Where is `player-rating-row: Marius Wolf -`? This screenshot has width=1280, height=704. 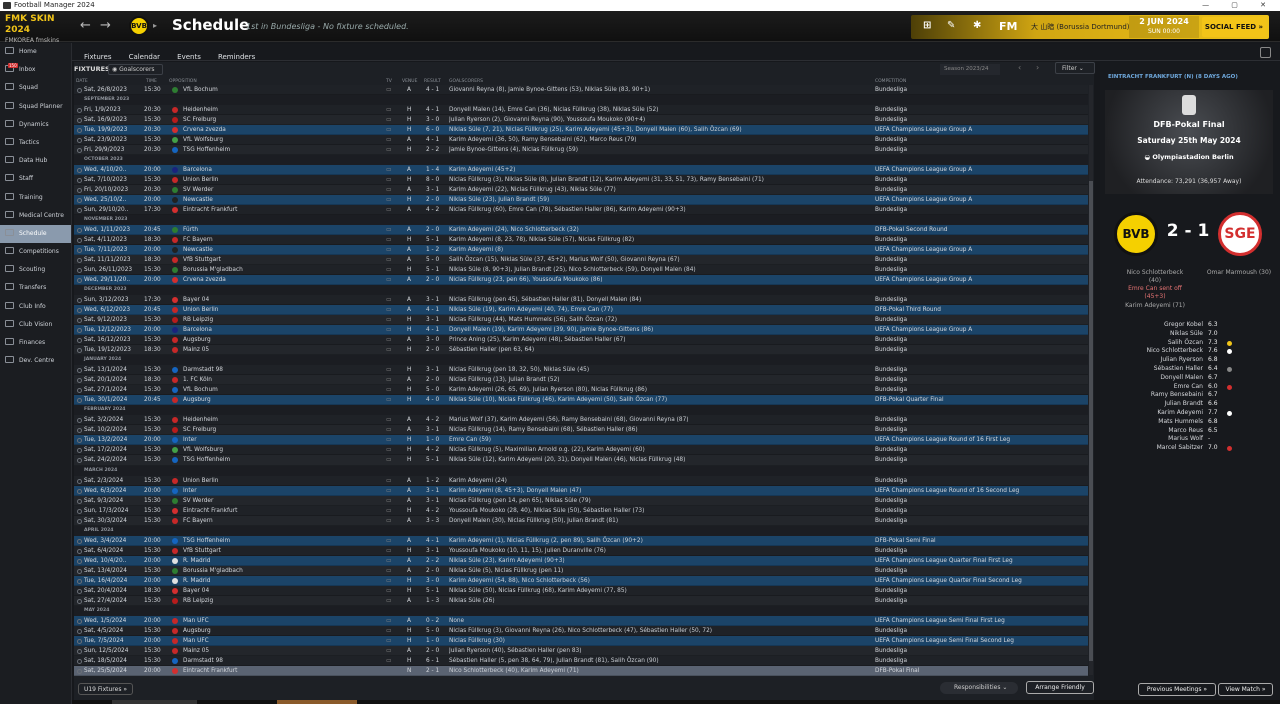
player-rating-row: Marius Wolf - is located at coordinates (1194, 439).